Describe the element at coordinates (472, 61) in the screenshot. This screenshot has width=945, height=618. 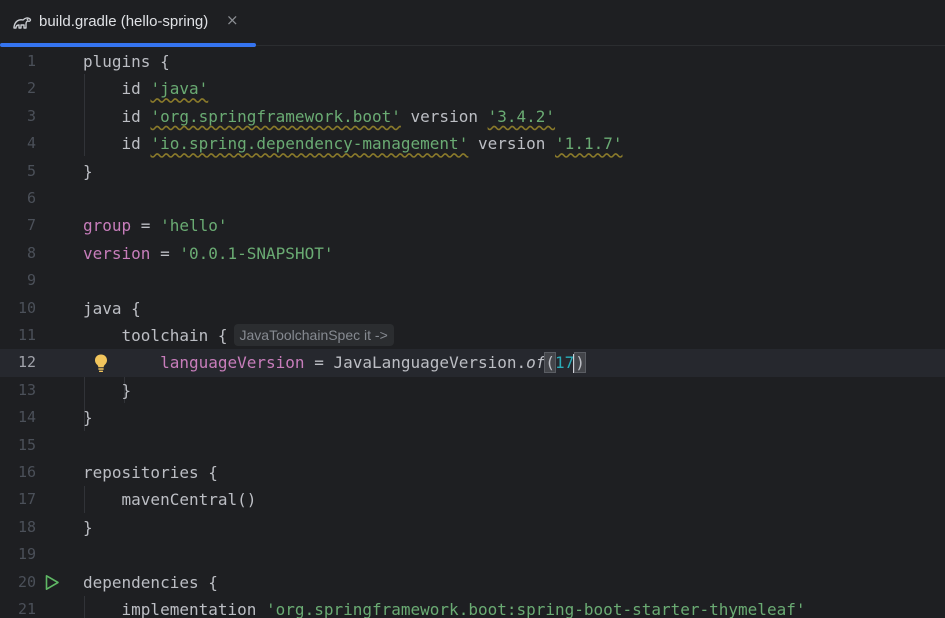
I see `code-line: 1 plugins {` at that location.